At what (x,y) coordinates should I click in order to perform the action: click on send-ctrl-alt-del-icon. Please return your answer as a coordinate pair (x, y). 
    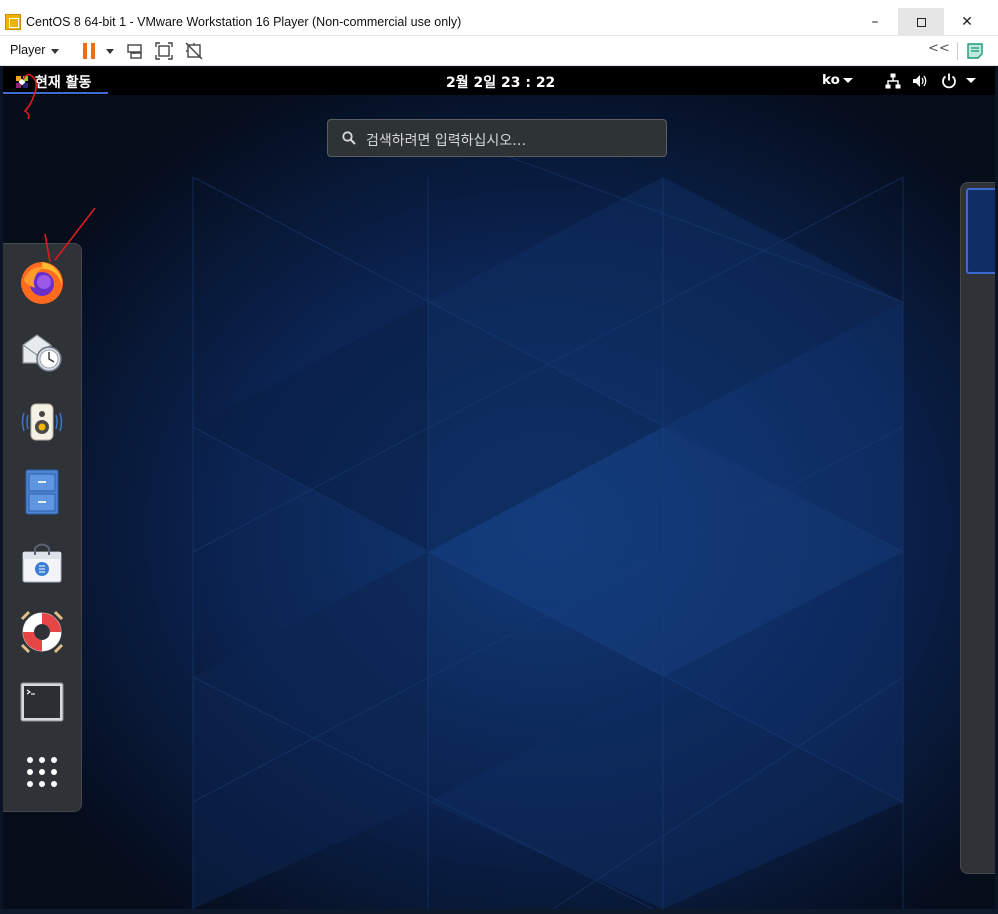
    Looking at the image, I should click on (135, 51).